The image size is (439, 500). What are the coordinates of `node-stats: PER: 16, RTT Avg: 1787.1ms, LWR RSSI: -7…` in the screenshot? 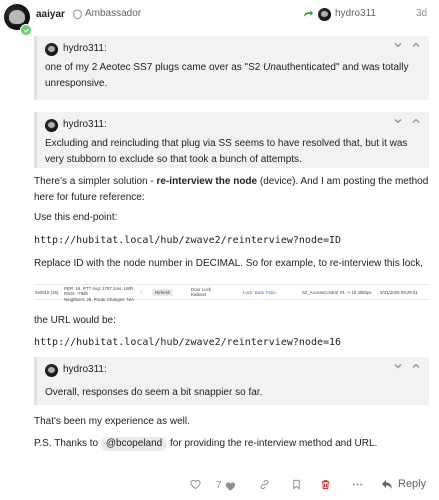 It's located at (99, 294).